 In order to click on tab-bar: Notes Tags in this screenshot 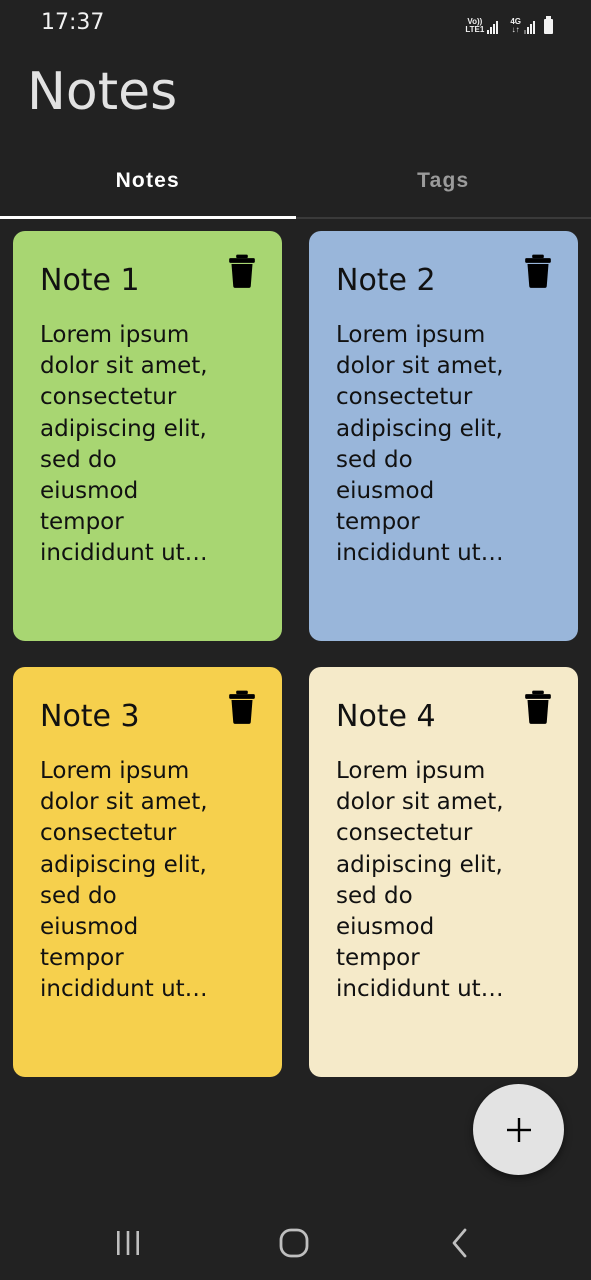, I will do `click(295, 182)`.